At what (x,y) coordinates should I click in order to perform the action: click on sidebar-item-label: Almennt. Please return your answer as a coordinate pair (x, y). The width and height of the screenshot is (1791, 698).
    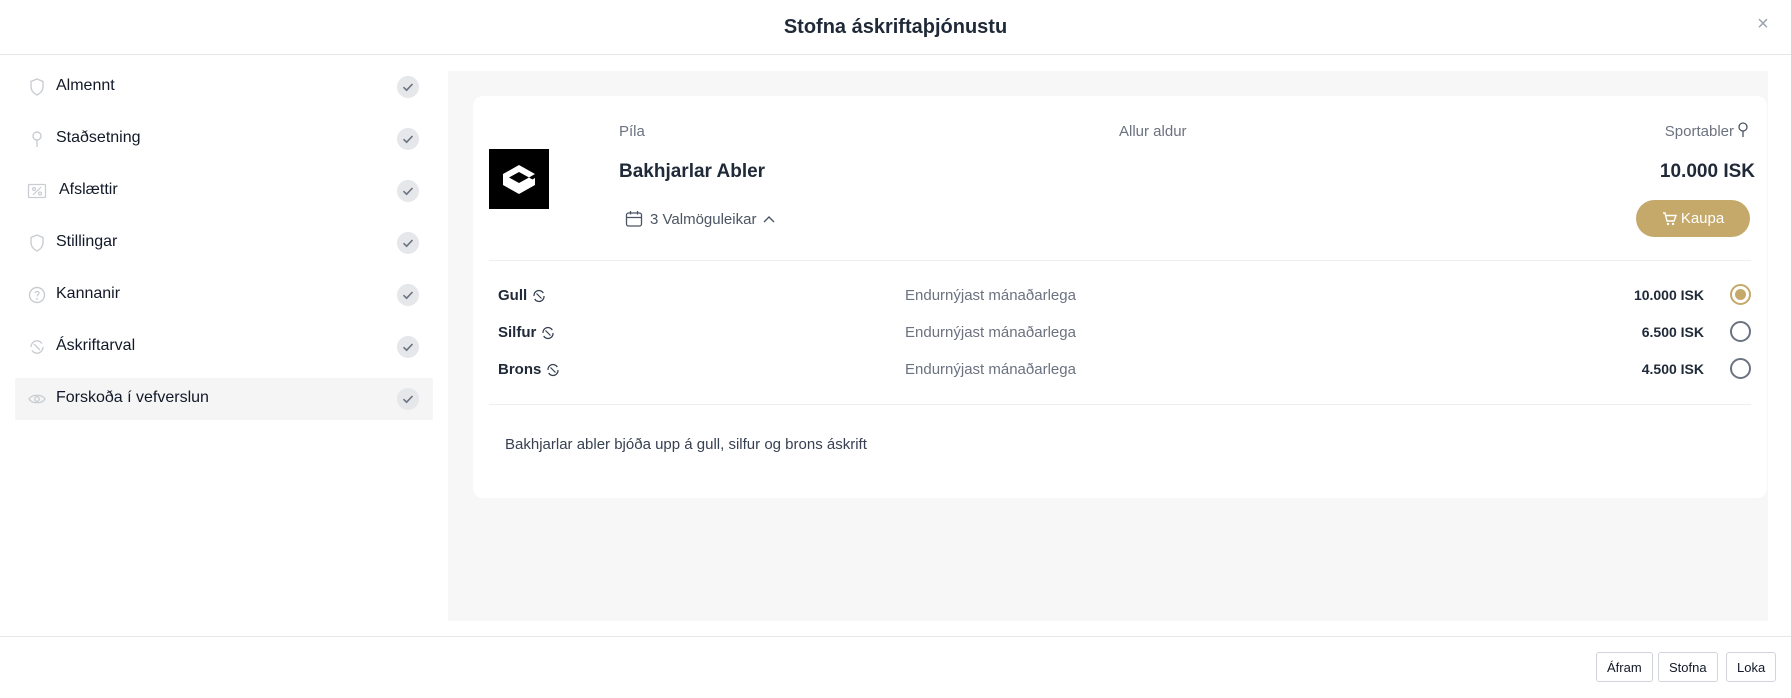
    Looking at the image, I should click on (85, 85).